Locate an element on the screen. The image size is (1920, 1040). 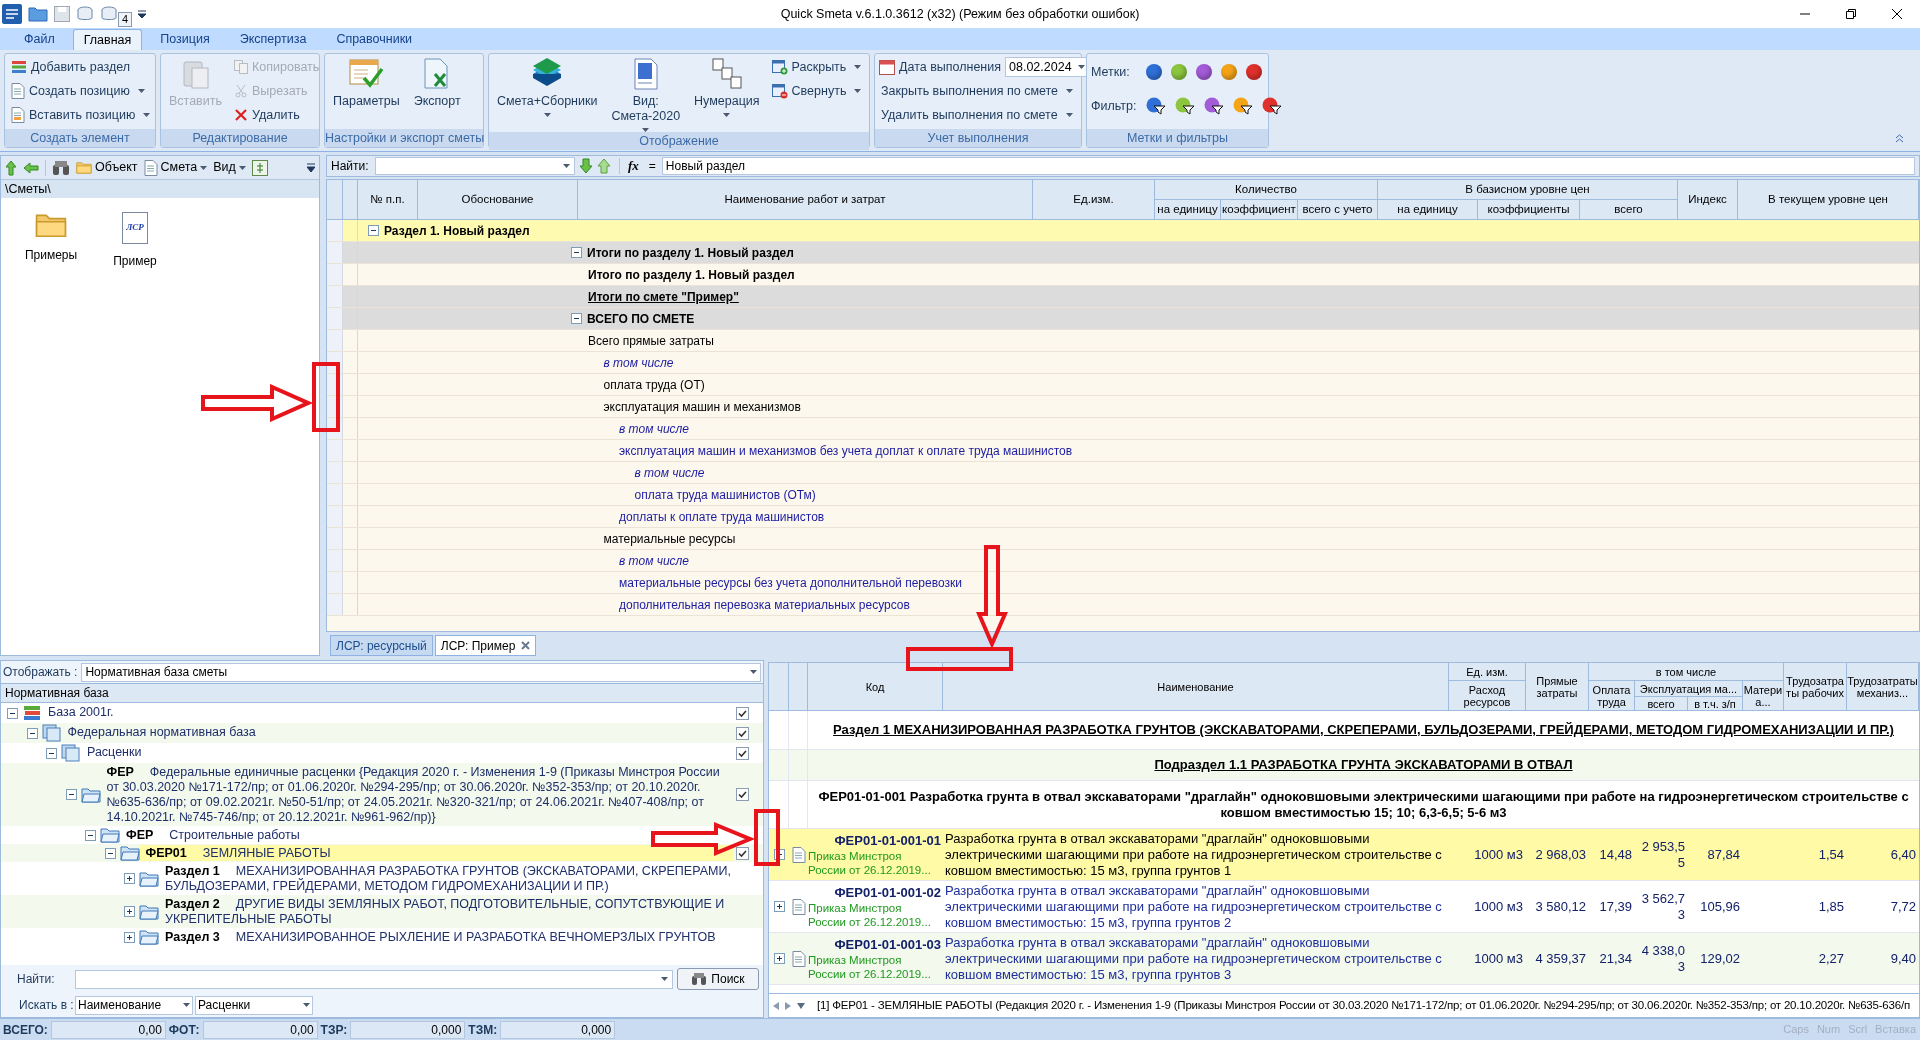
document-tab: ЛСР: ресурсный is located at coordinates (381, 645).